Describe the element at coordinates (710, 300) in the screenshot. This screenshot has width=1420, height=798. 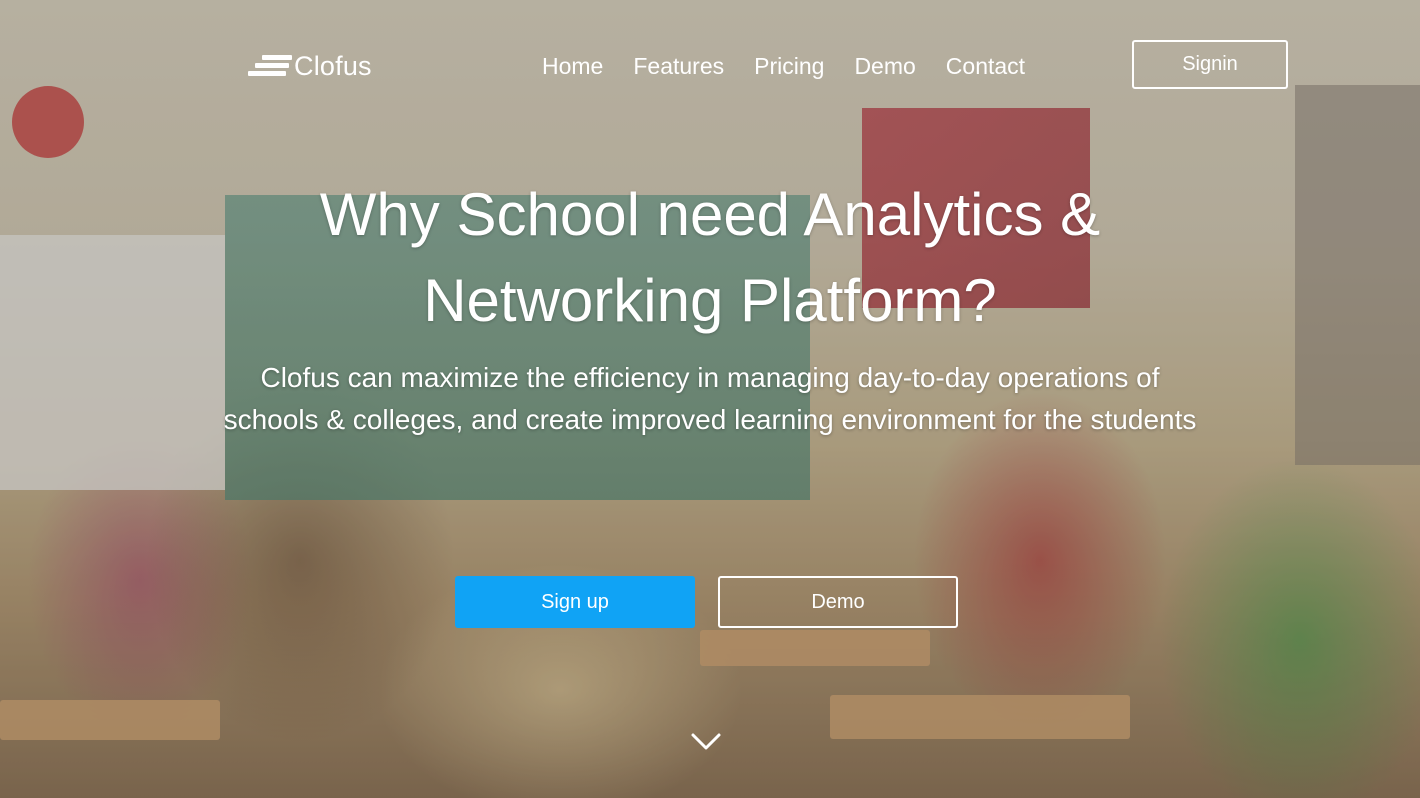
I see `hero-title-line-2: Networking Platform?` at that location.